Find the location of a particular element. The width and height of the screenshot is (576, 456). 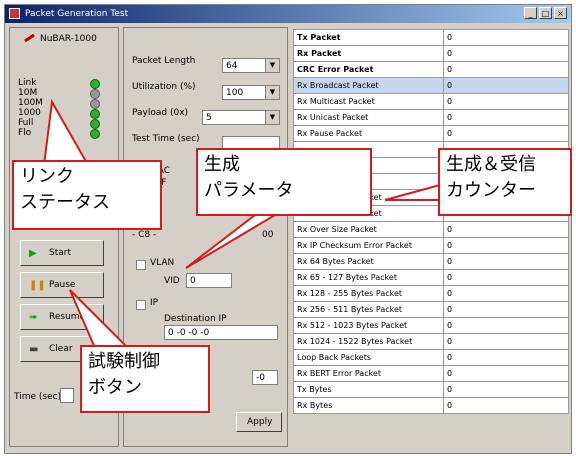

counter-row: Tx Packet 0 is located at coordinates (431, 37).